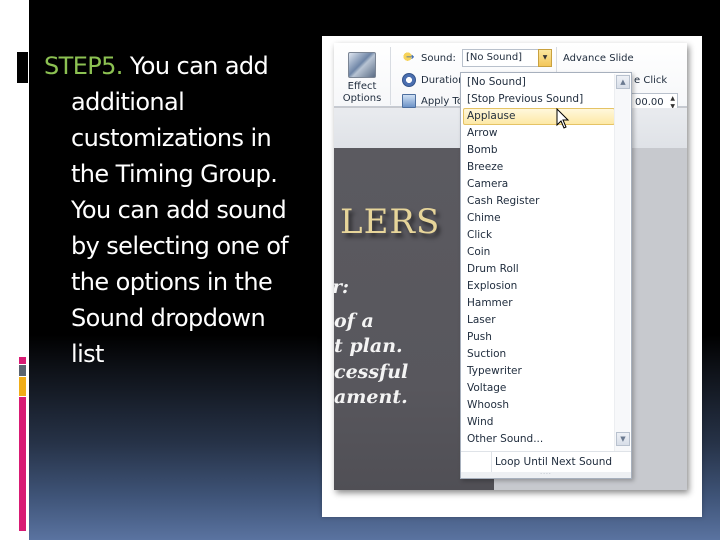 The height and width of the screenshot is (540, 720). What do you see at coordinates (22, 386) in the screenshot?
I see `accent-stripe-orange` at bounding box center [22, 386].